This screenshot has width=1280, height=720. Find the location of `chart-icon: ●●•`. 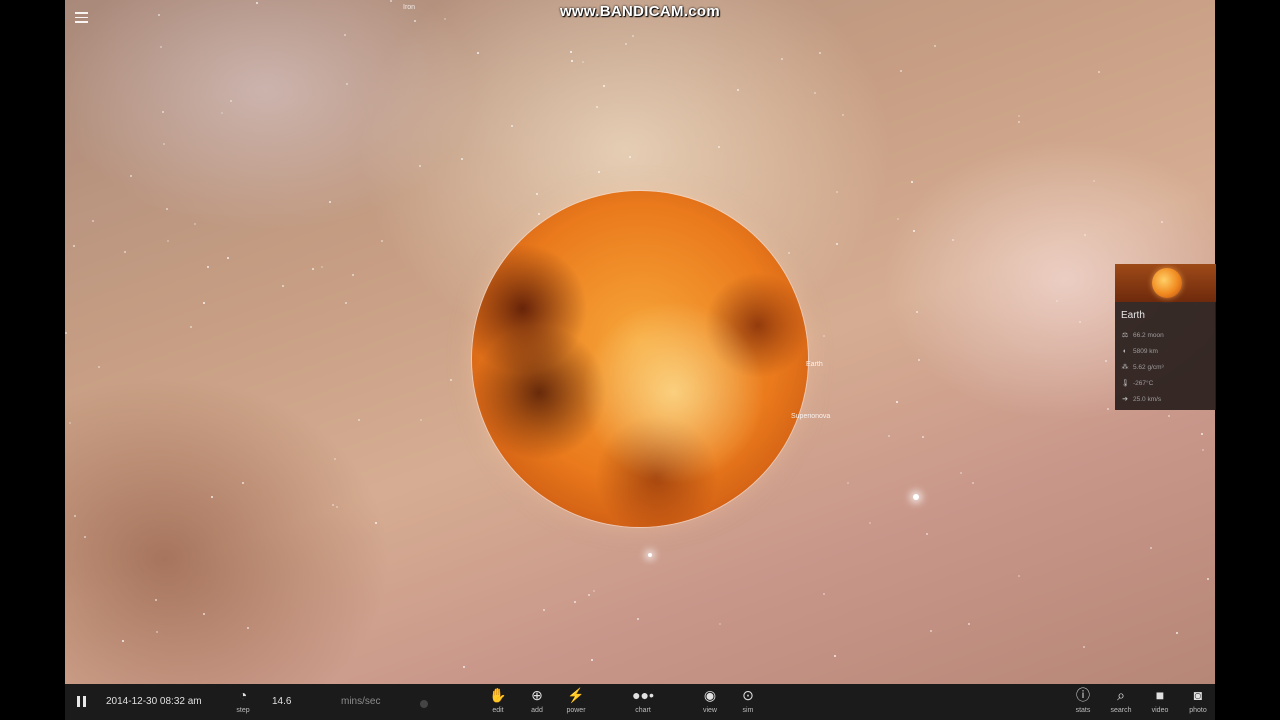

chart-icon: ●●• is located at coordinates (643, 695).